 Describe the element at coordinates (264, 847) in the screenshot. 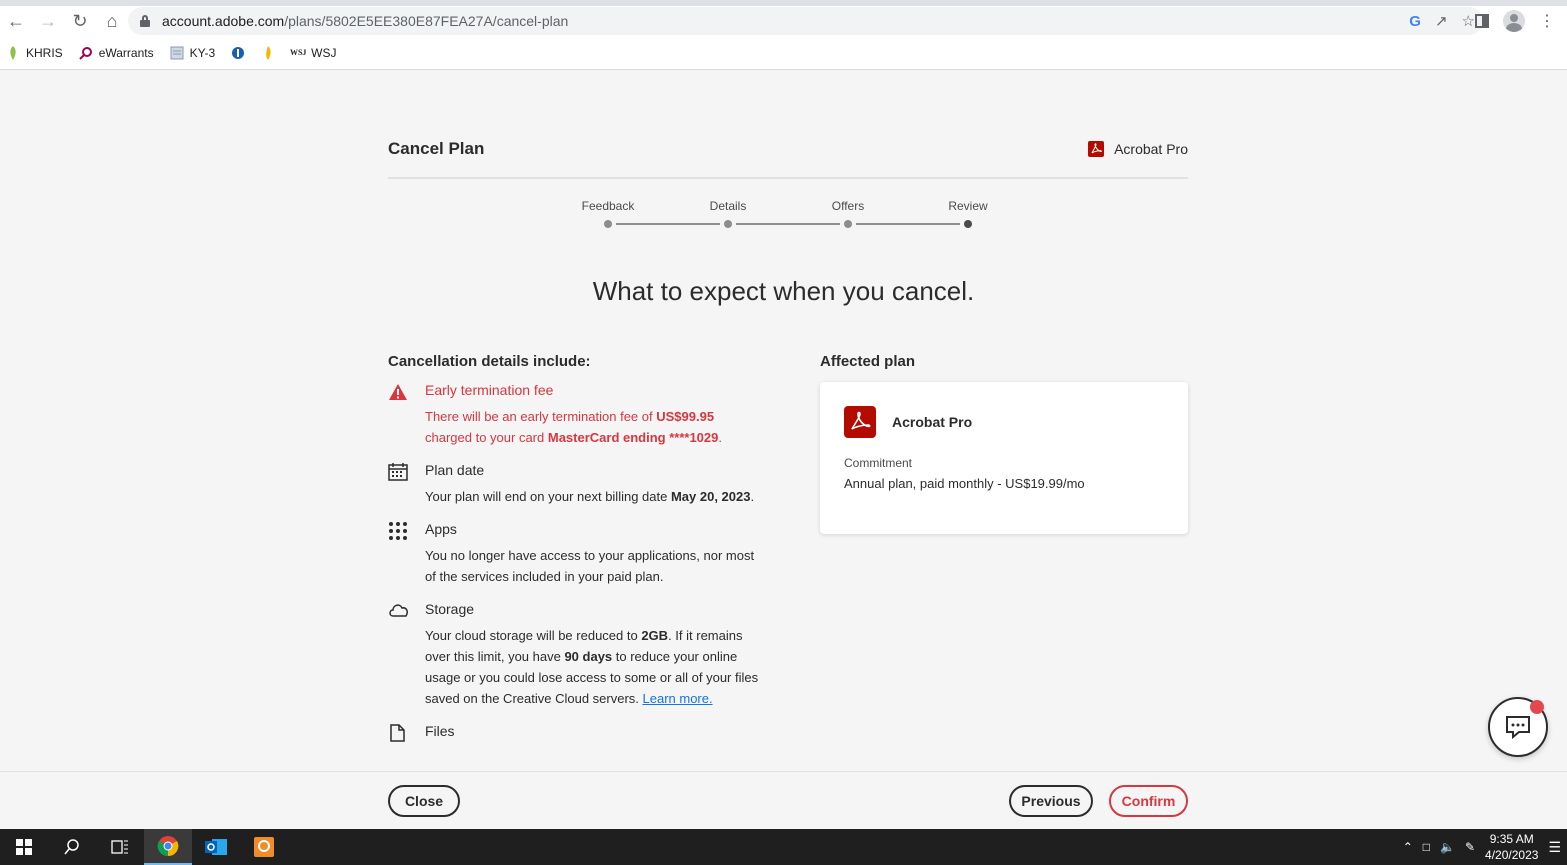

I see `pdf-editor-taskbar-icon` at that location.